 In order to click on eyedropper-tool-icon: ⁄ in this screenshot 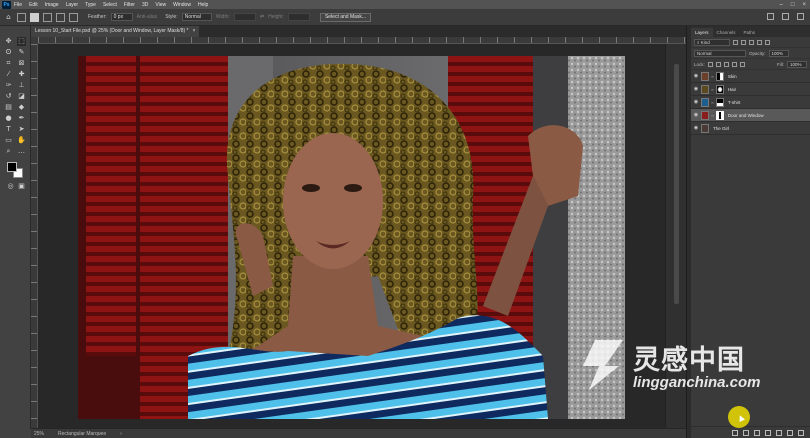, I will do `click(8, 74)`.